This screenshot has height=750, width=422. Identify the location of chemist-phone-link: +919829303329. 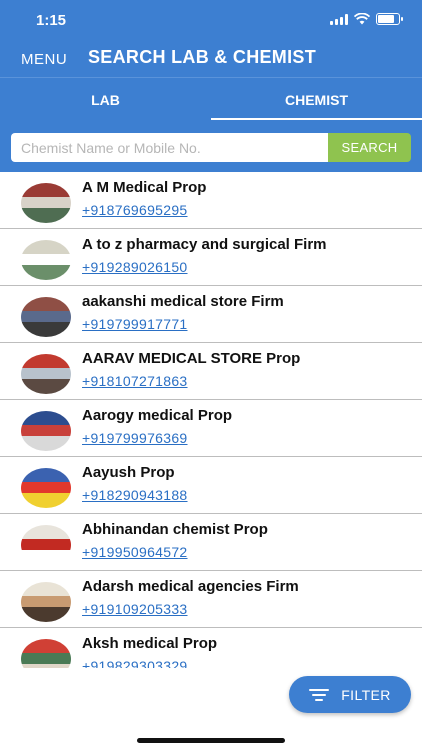
(135, 663).